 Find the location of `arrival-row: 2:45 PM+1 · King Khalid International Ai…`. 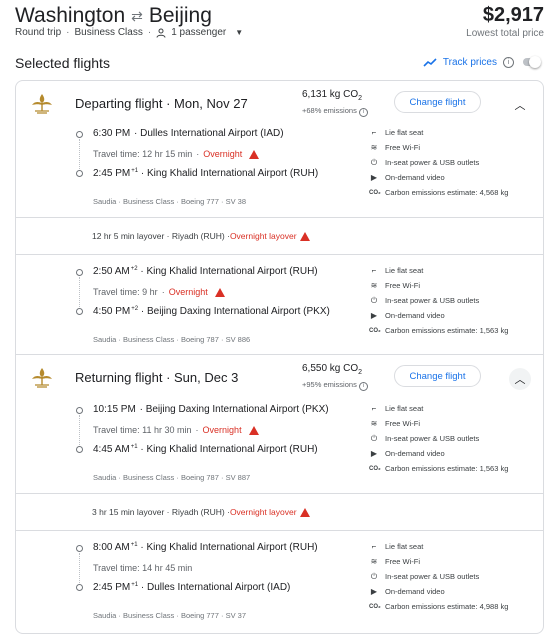

arrival-row: 2:45 PM+1 · King Khalid International Ai… is located at coordinates (206, 173).